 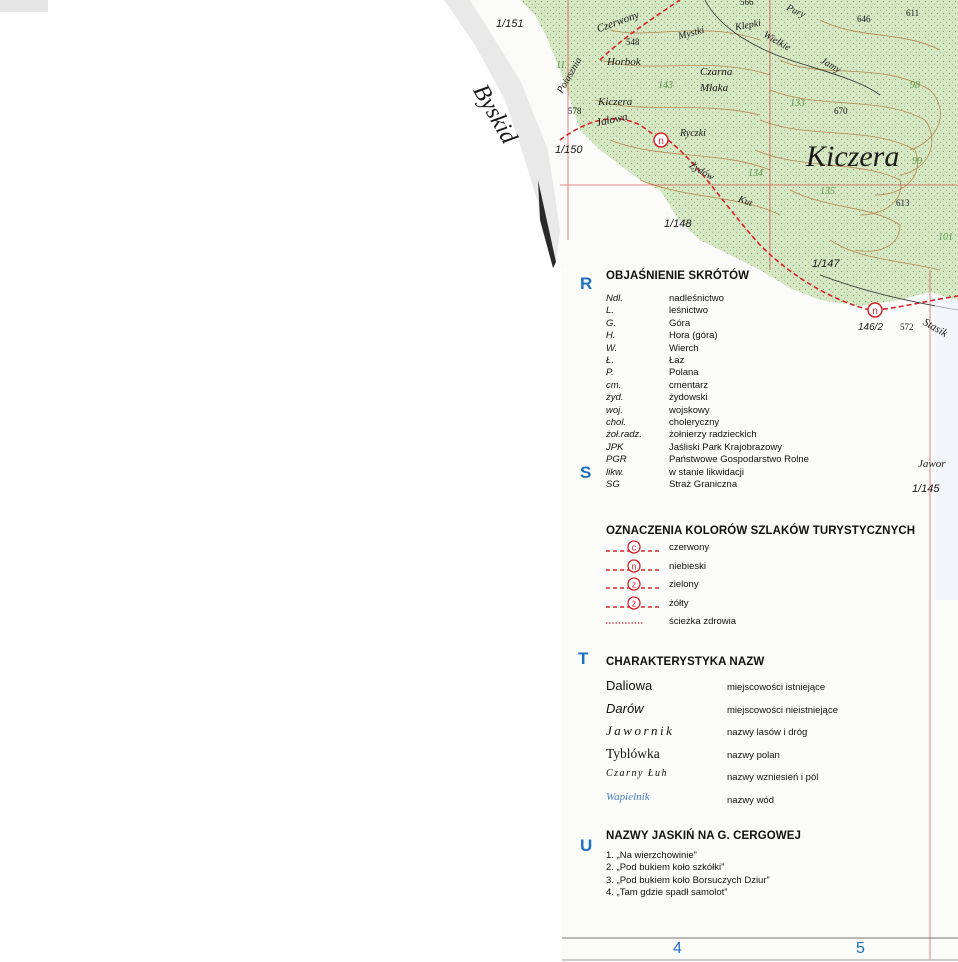 I want to click on section-title-trails: OZNACZENIA KOLORÓW SZLAKÓW TURYSTYCZNYCH, so click(x=761, y=531).